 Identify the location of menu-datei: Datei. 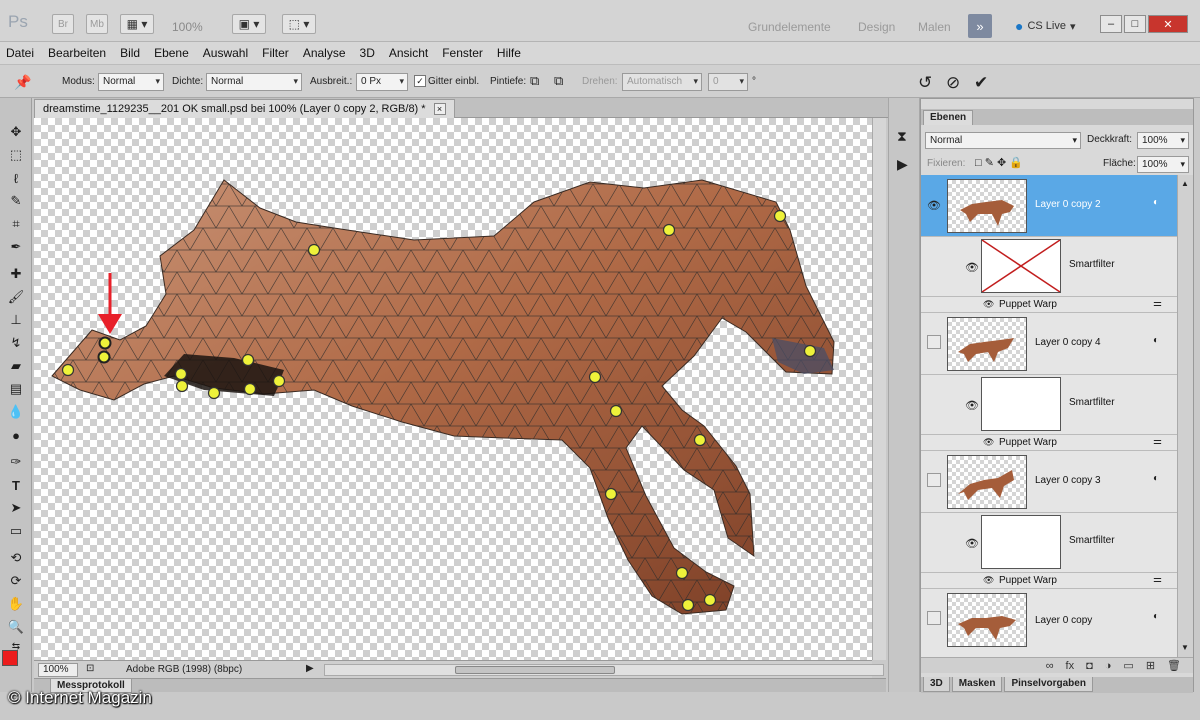
(20, 53).